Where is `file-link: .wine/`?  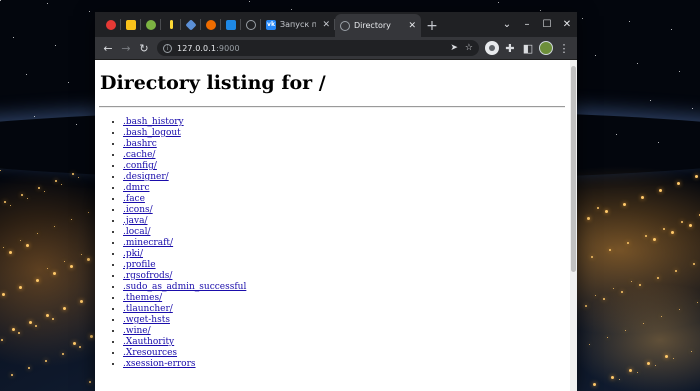
file-link: .wine/ is located at coordinates (137, 331).